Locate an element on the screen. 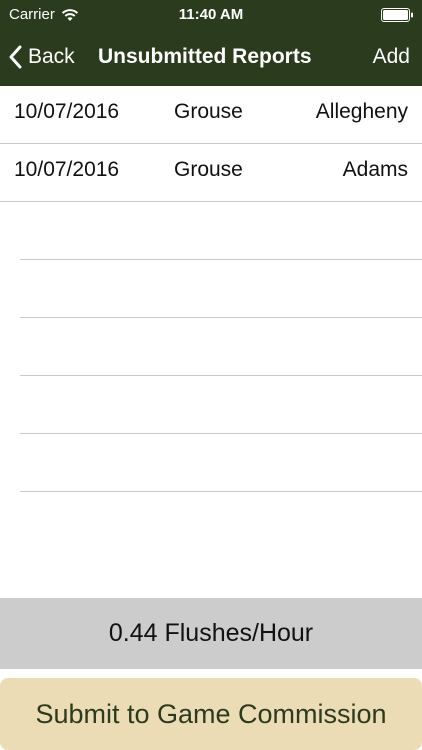 Image resolution: width=422 pixels, height=750 pixels. nav-bar: Back Unsubmitted Reports Add is located at coordinates (211, 58).